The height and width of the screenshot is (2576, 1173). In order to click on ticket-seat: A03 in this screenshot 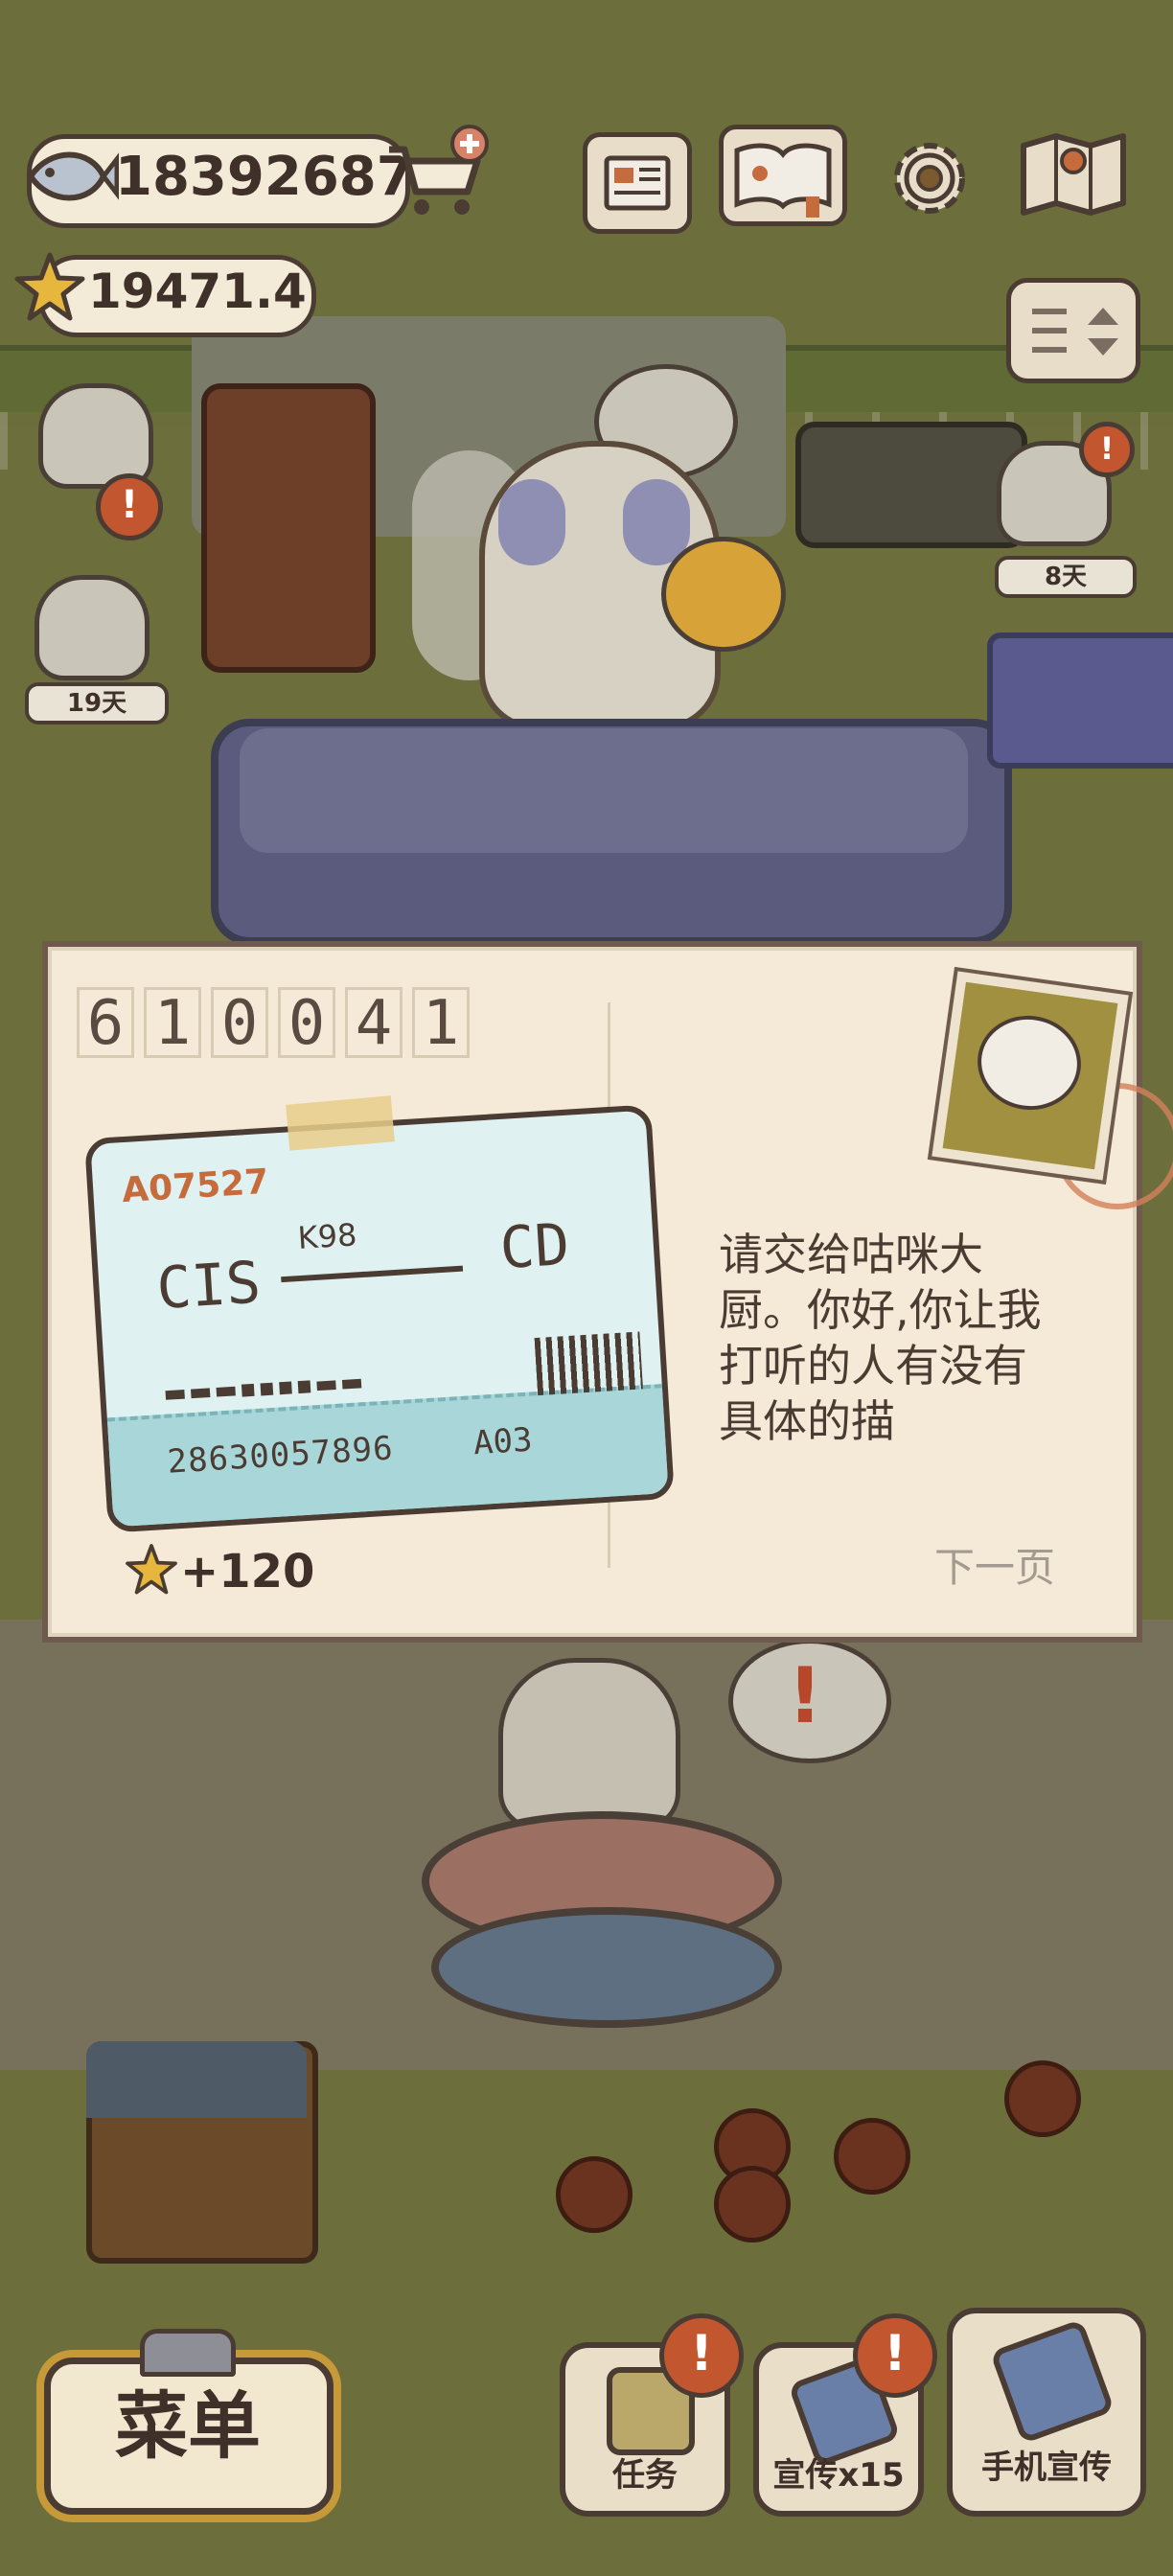, I will do `click(503, 1441)`.